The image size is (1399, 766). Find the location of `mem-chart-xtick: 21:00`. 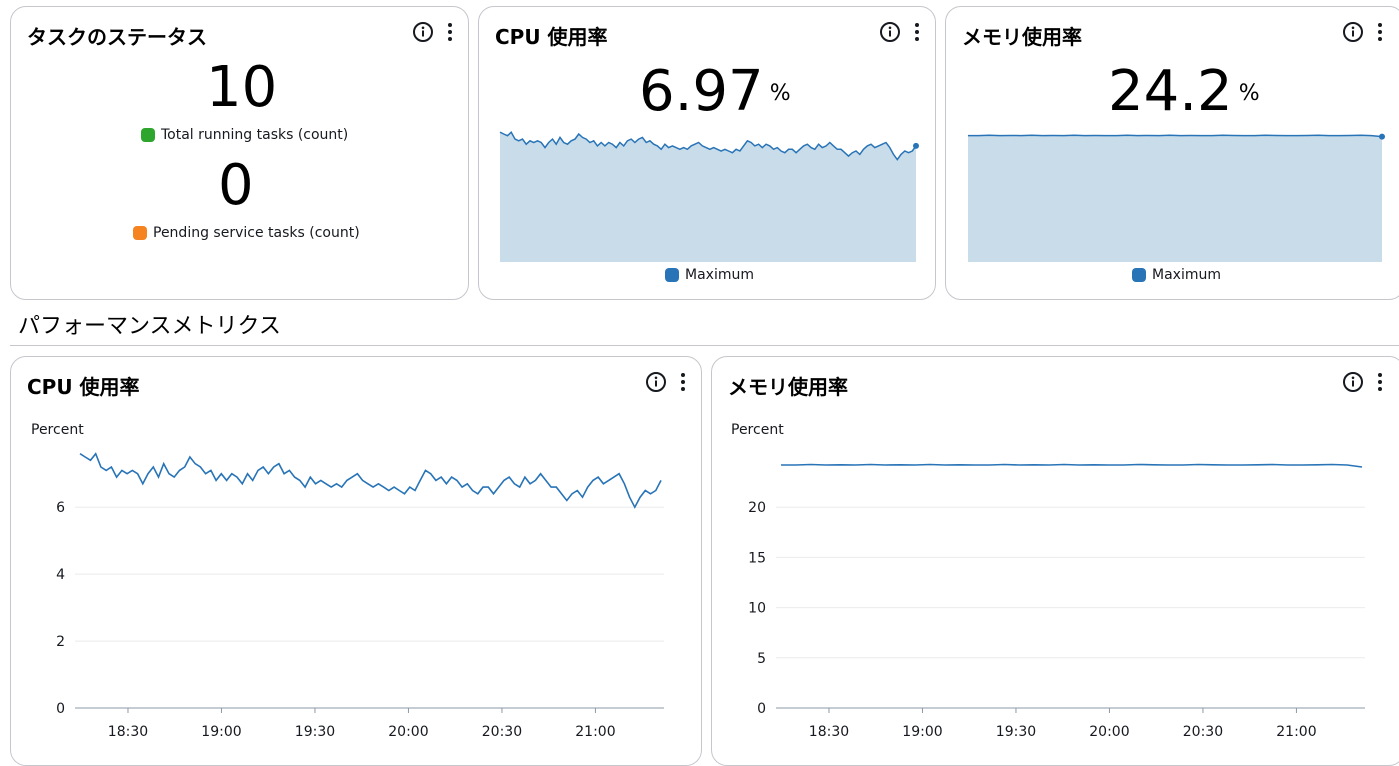

mem-chart-xtick: 21:00 is located at coordinates (1296, 732).